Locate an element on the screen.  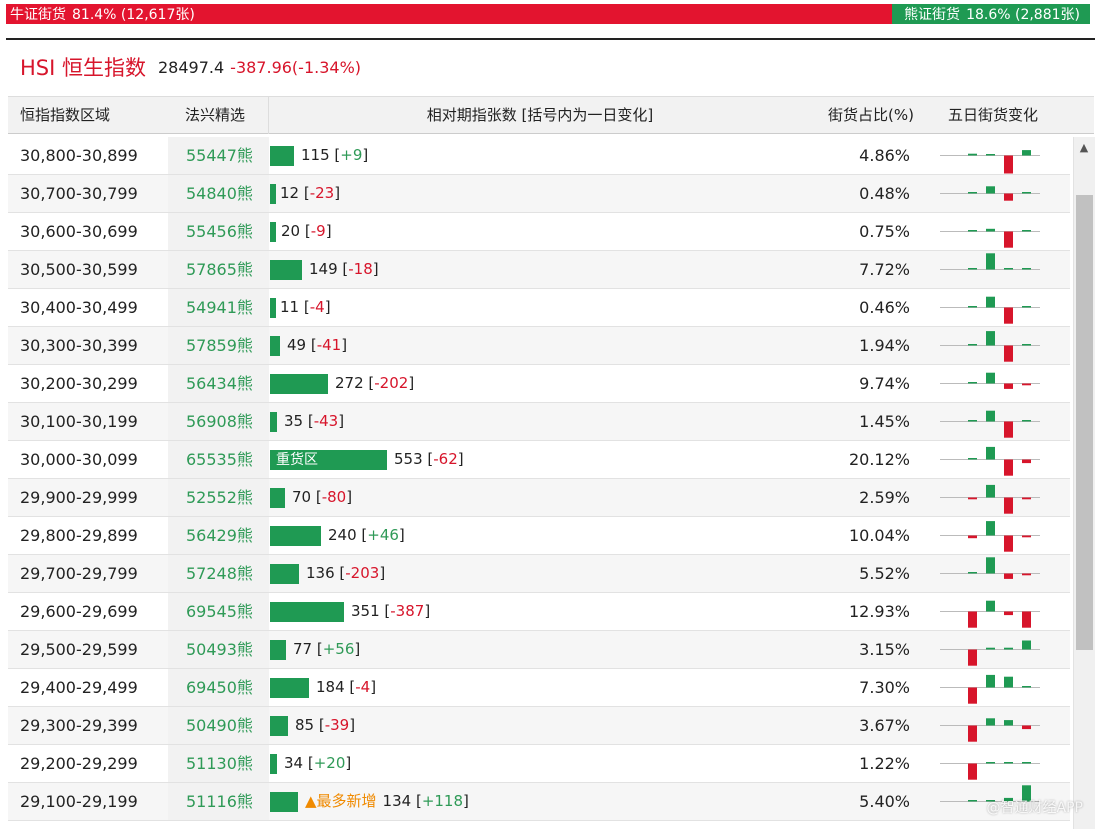
relative-contracts-cell: 136 [-203] is located at coordinates (539, 573).